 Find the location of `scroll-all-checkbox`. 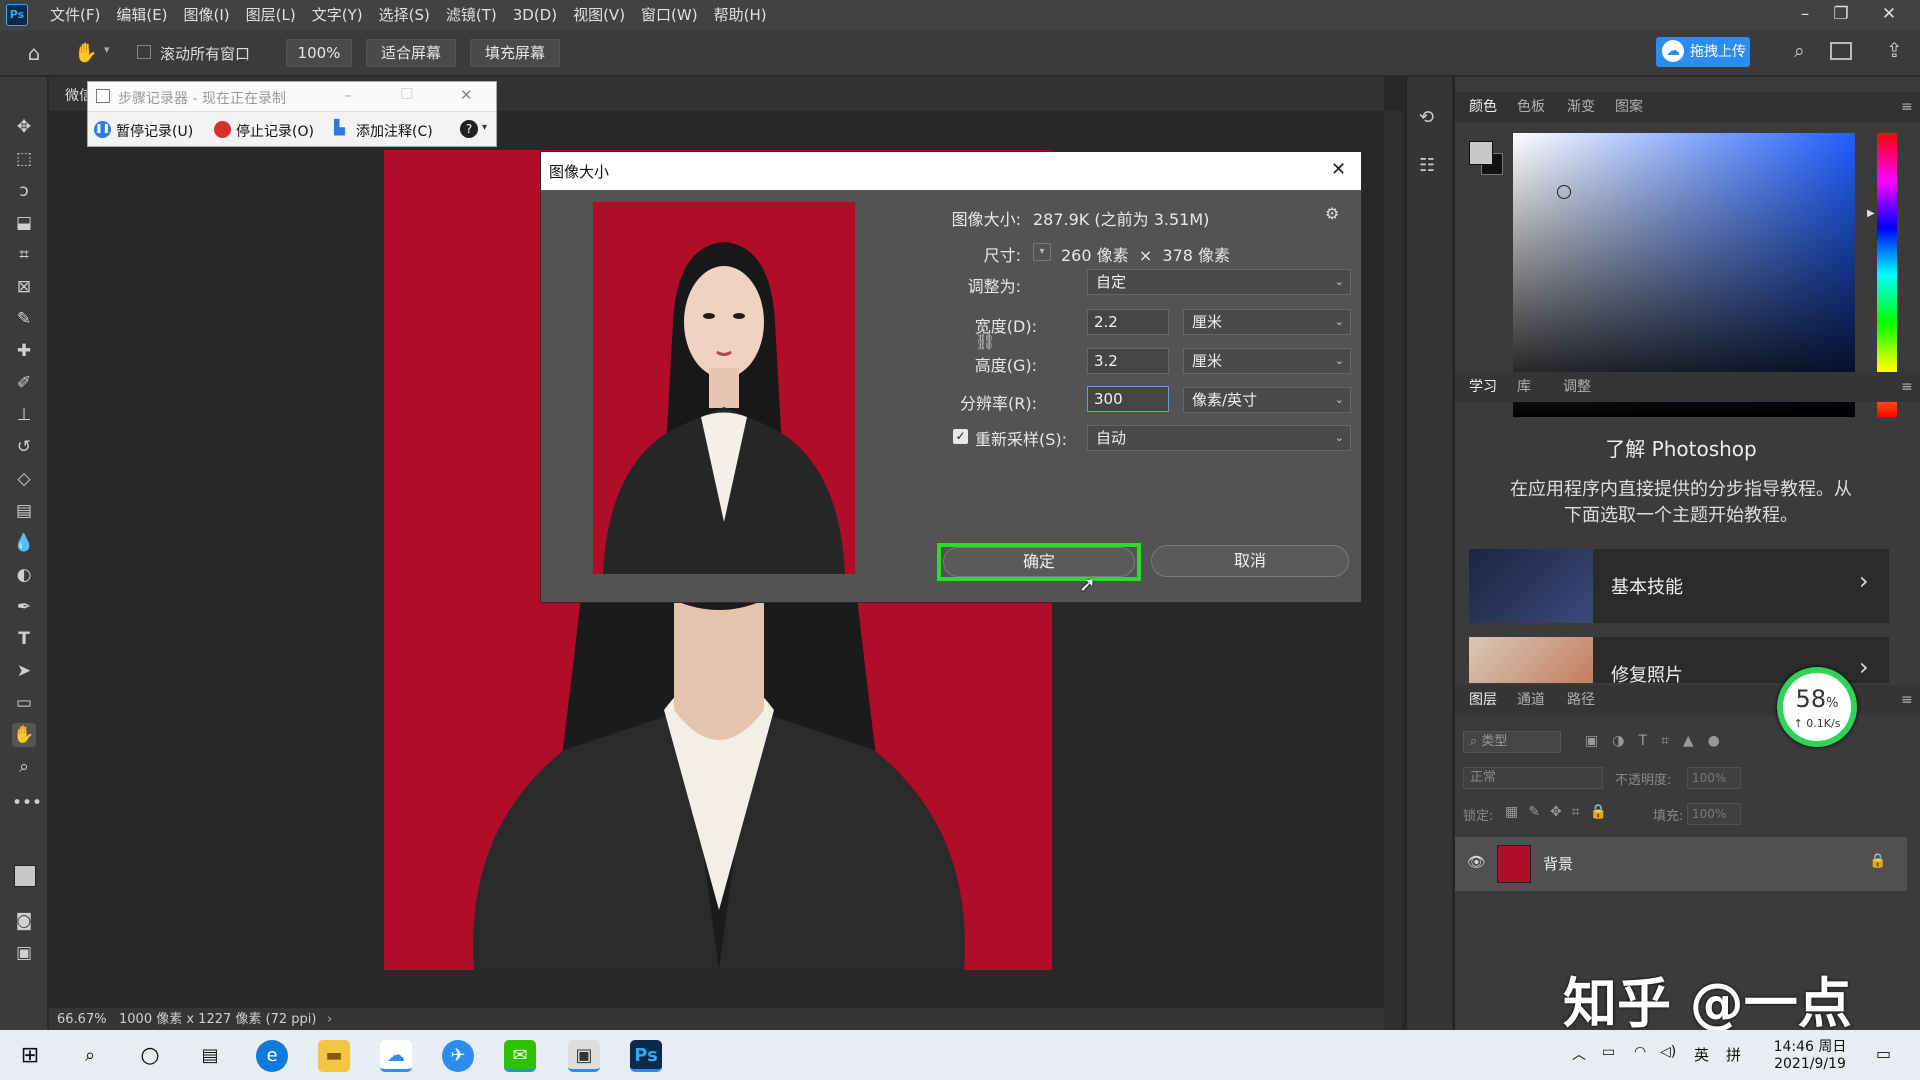

scroll-all-checkbox is located at coordinates (144, 52).